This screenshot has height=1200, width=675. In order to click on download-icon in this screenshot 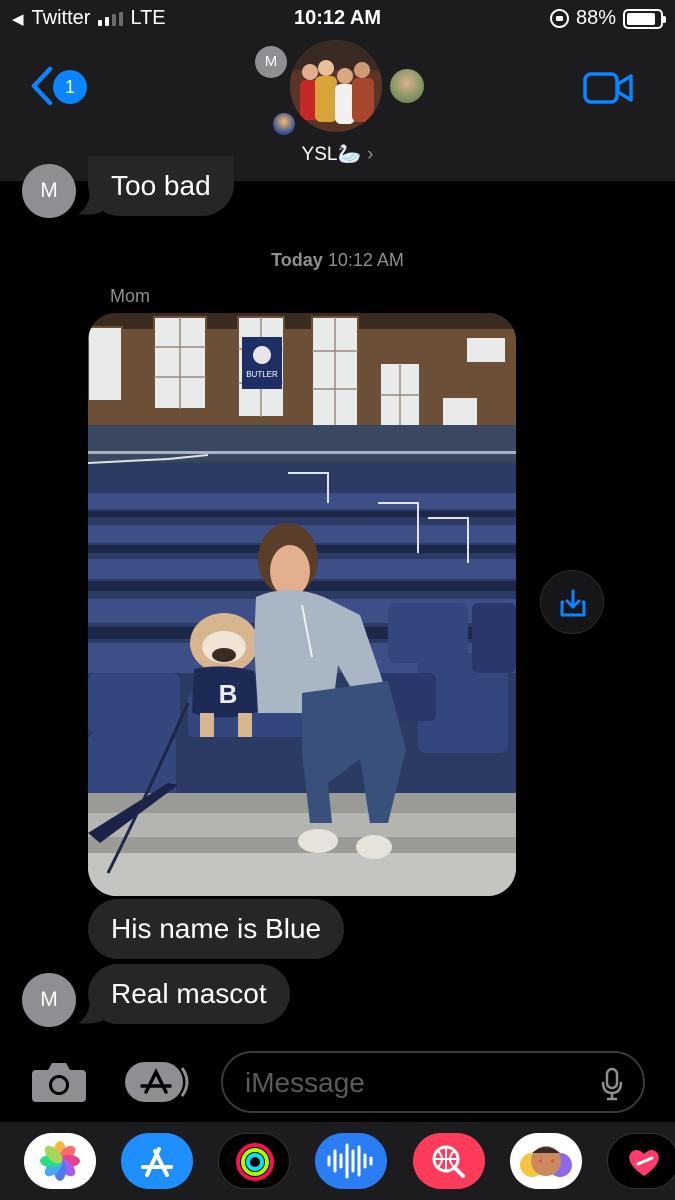, I will do `click(573, 603)`.